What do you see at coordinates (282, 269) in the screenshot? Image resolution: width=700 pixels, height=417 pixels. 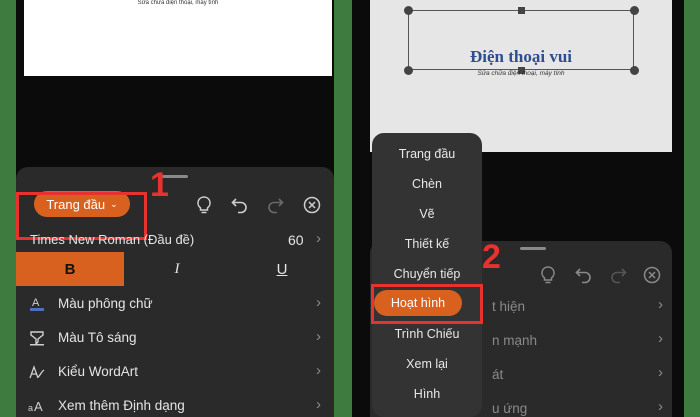 I see `underline-button: U` at bounding box center [282, 269].